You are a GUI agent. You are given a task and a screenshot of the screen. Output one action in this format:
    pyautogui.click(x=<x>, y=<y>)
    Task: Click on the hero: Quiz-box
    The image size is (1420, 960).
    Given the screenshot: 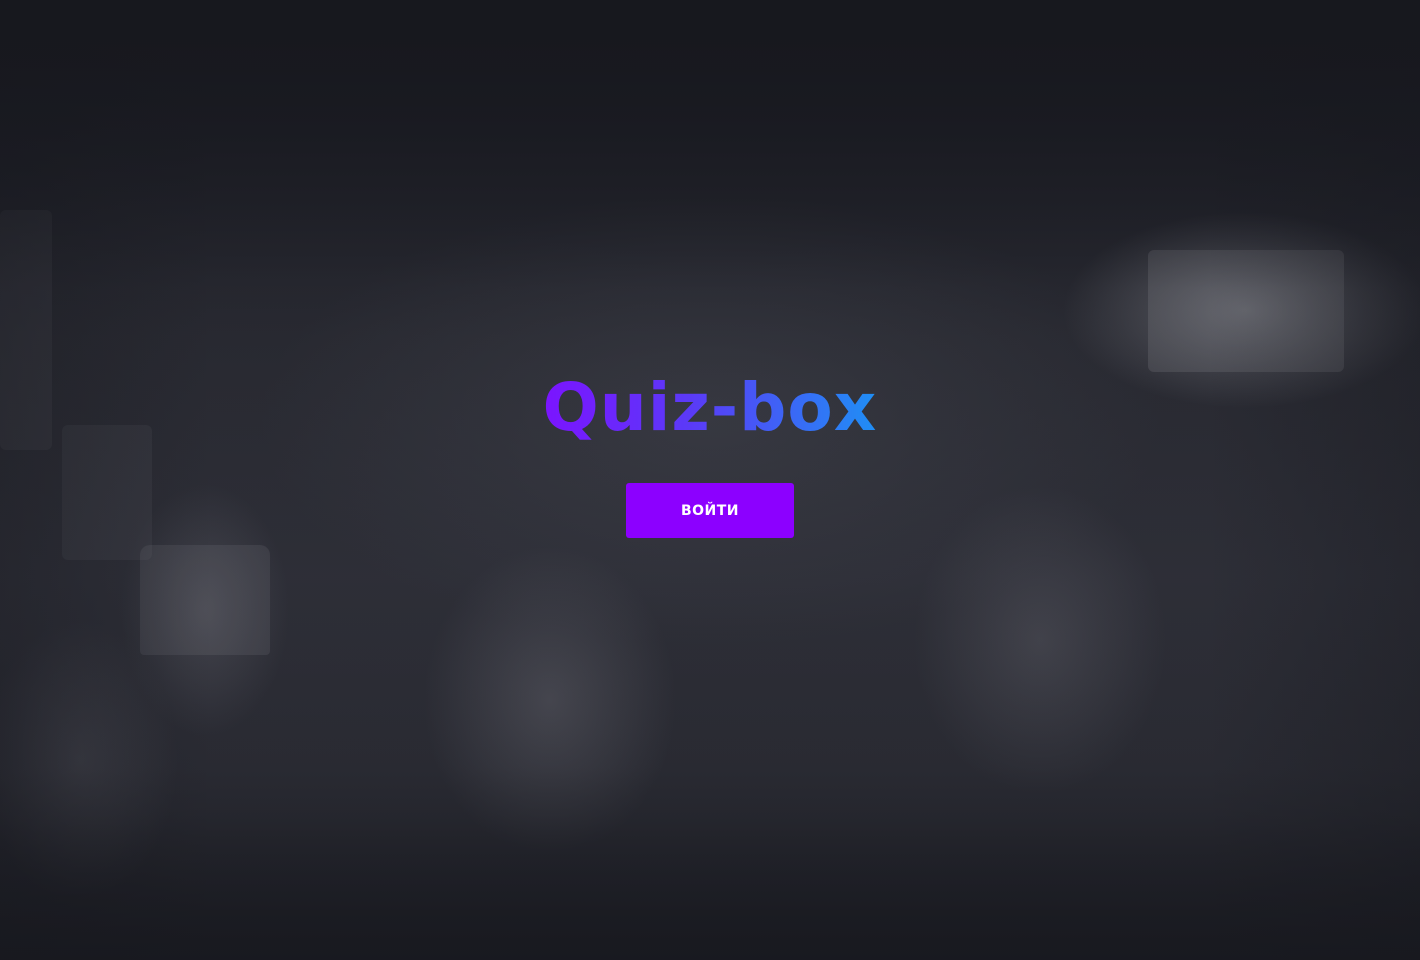 What is the action you would take?
    pyautogui.click(x=710, y=408)
    